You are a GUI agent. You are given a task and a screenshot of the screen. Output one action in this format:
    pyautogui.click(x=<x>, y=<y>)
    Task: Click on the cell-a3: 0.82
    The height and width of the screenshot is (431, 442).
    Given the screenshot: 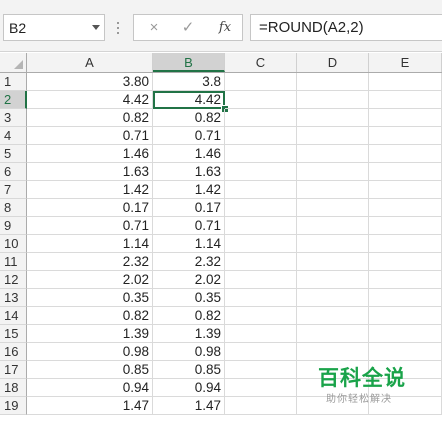 What is the action you would take?
    pyautogui.click(x=90, y=118)
    